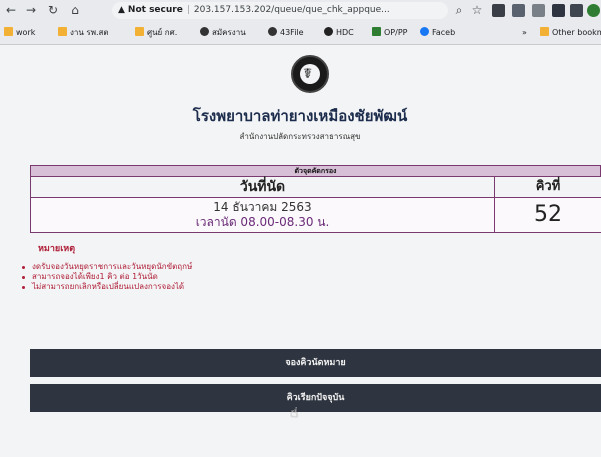 This screenshot has height=457, width=601. Describe the element at coordinates (156, 33) in the screenshot. I see `bookmark-item: ศูนย์ กศ.` at that location.